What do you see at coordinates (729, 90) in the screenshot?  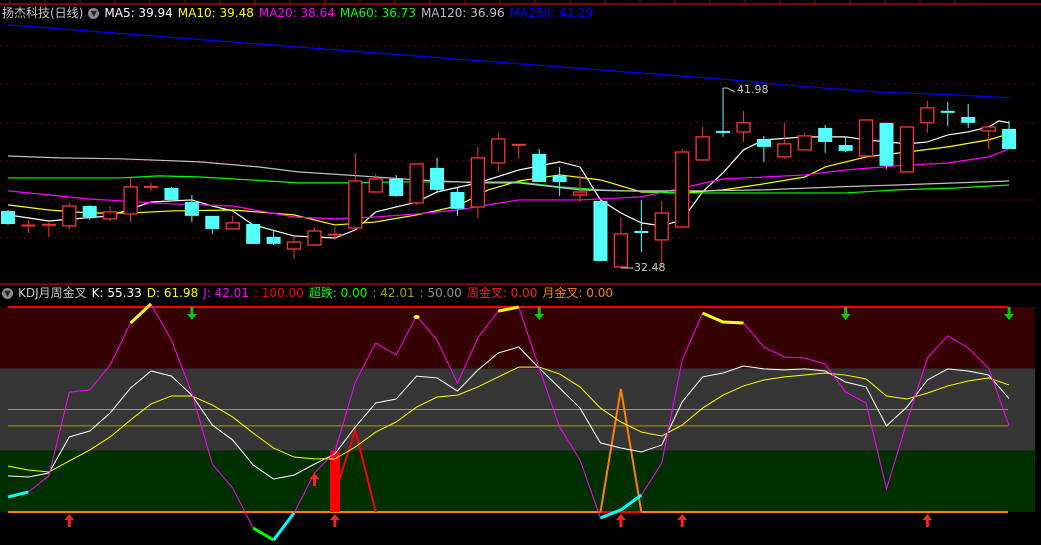 I see `price-annotation-leader` at bounding box center [729, 90].